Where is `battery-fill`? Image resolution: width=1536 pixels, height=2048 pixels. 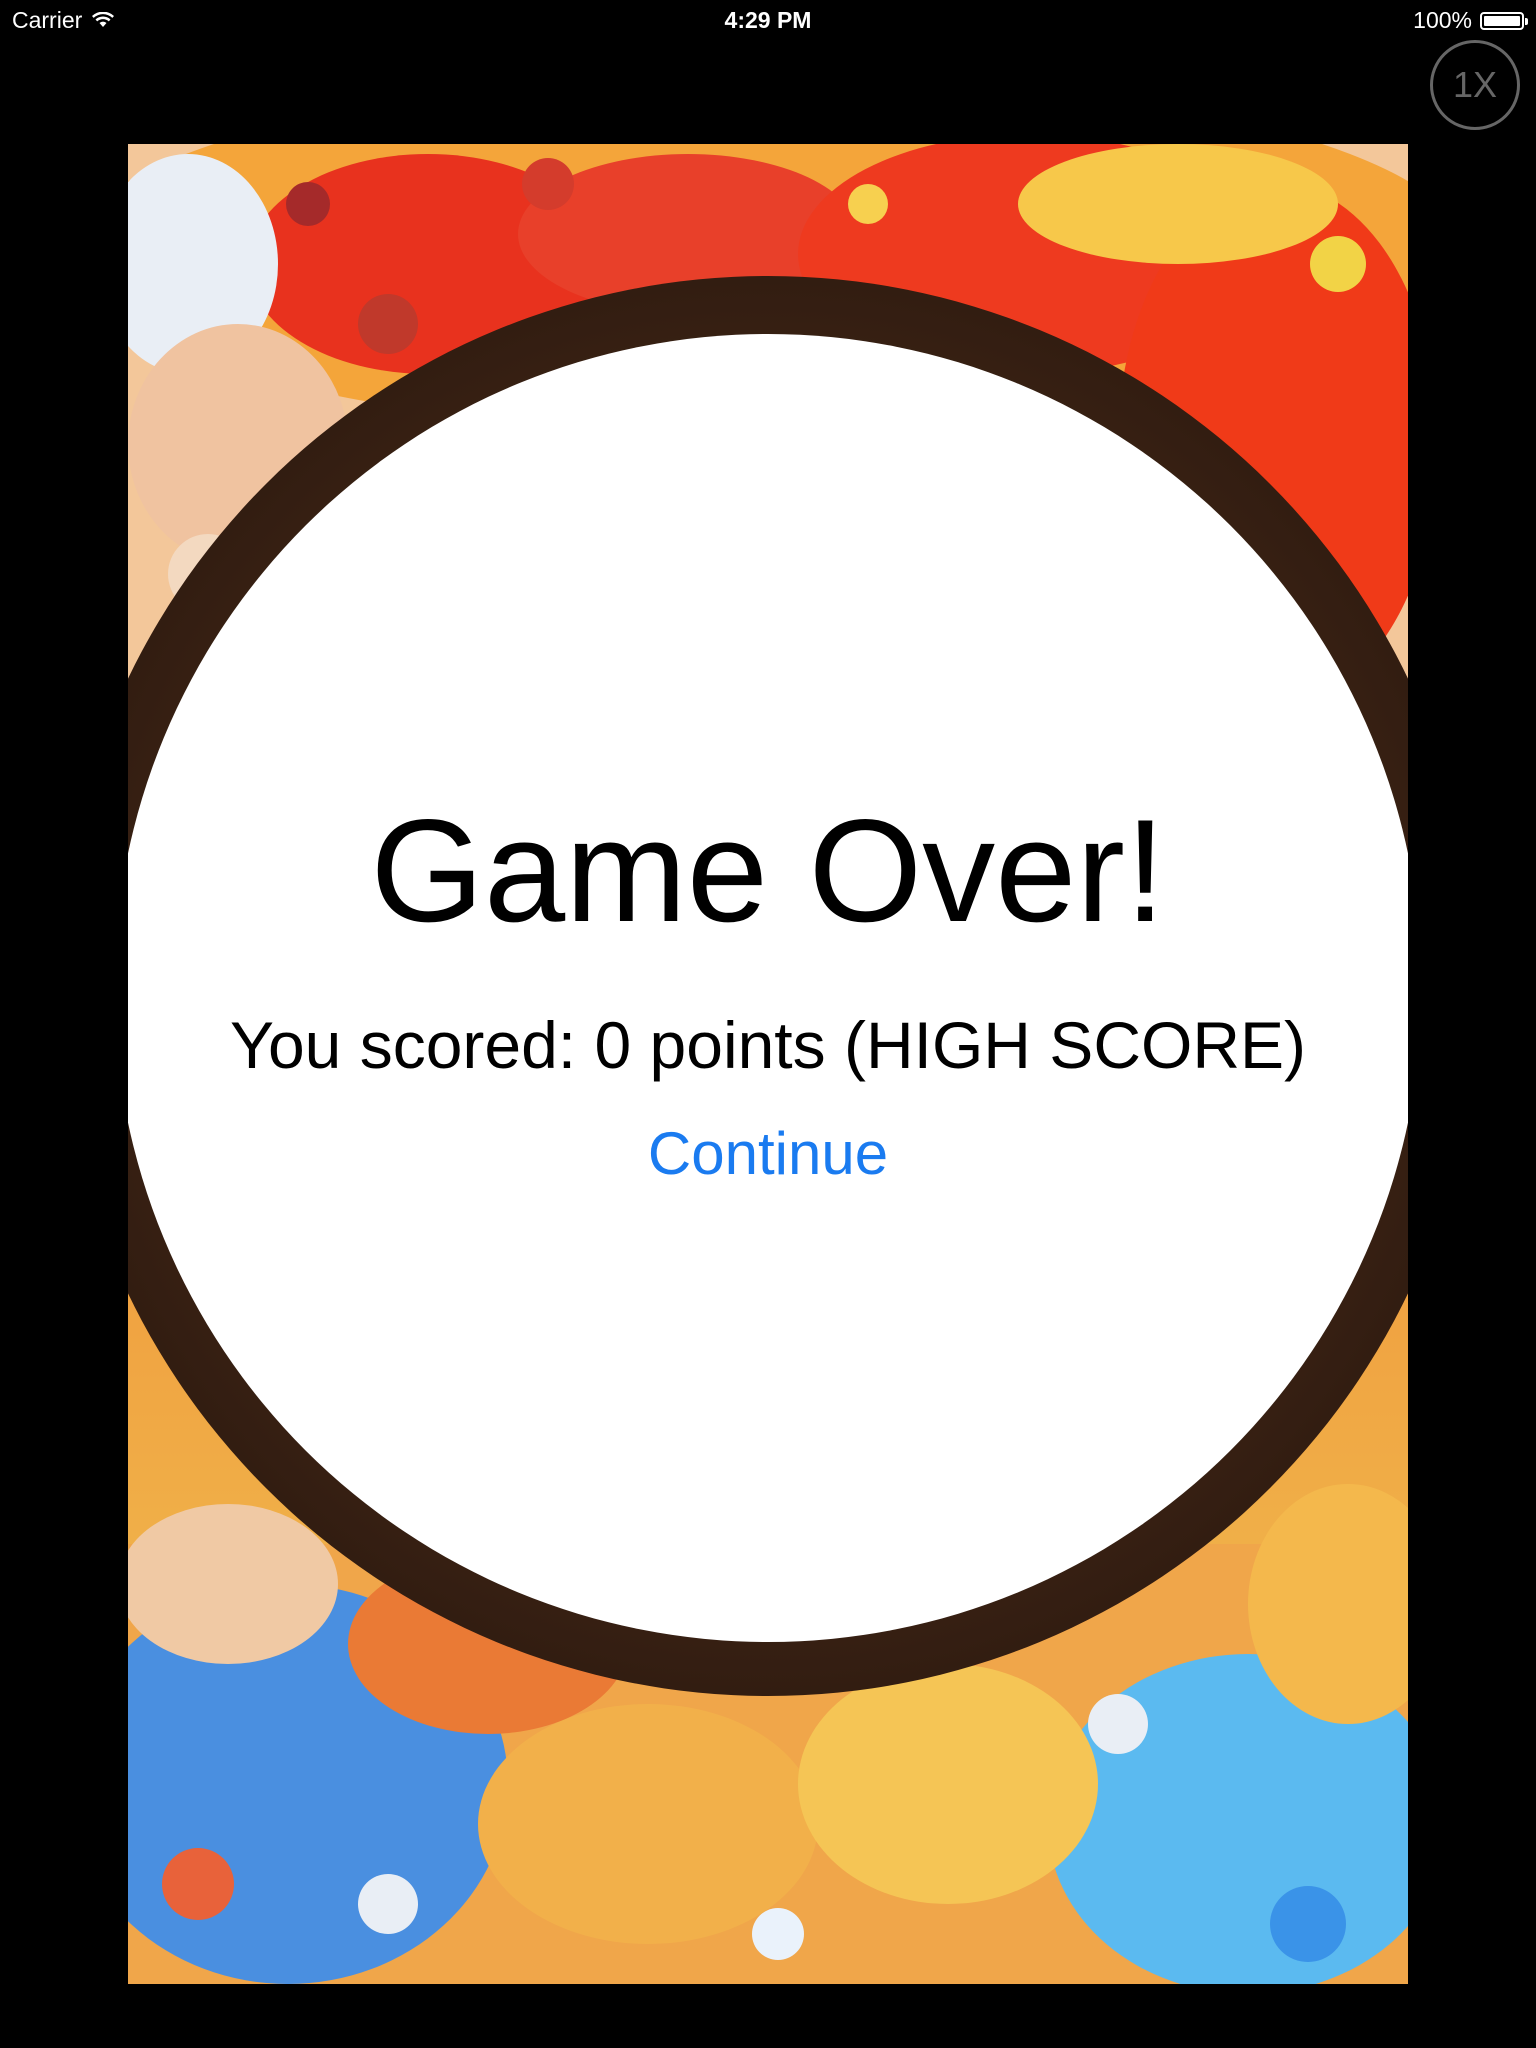 battery-fill is located at coordinates (1502, 20).